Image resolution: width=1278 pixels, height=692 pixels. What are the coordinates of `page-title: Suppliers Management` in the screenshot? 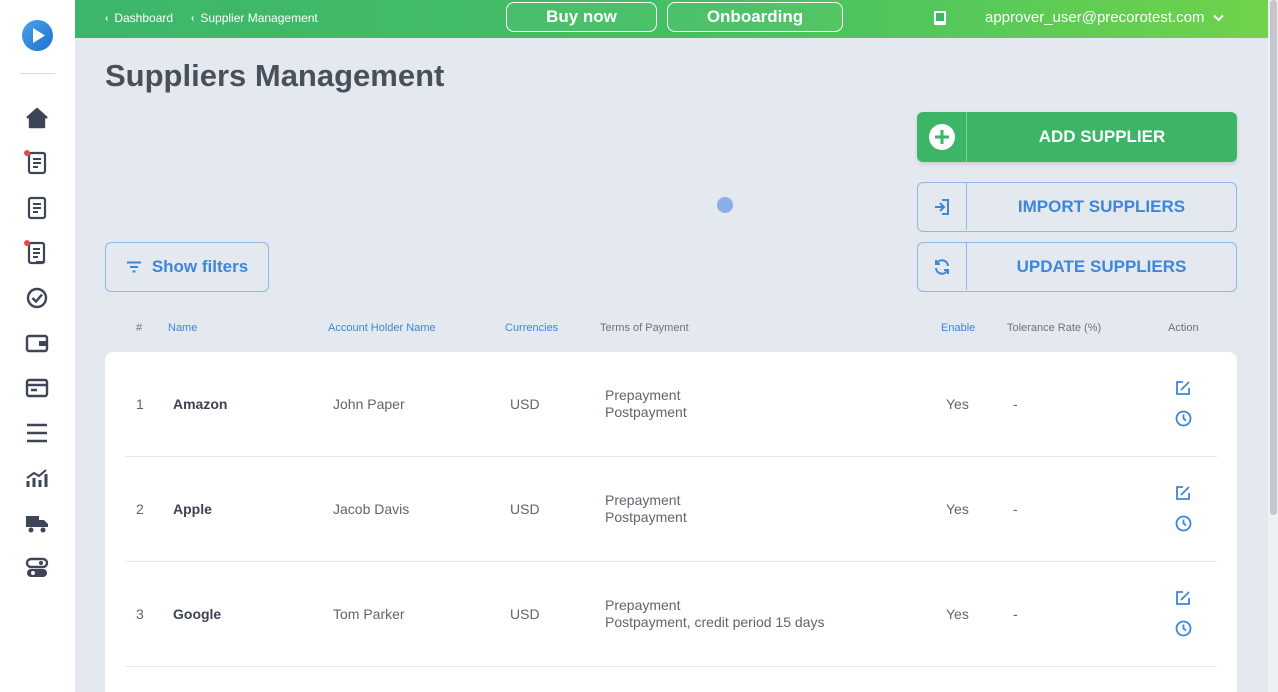 It's located at (275, 75).